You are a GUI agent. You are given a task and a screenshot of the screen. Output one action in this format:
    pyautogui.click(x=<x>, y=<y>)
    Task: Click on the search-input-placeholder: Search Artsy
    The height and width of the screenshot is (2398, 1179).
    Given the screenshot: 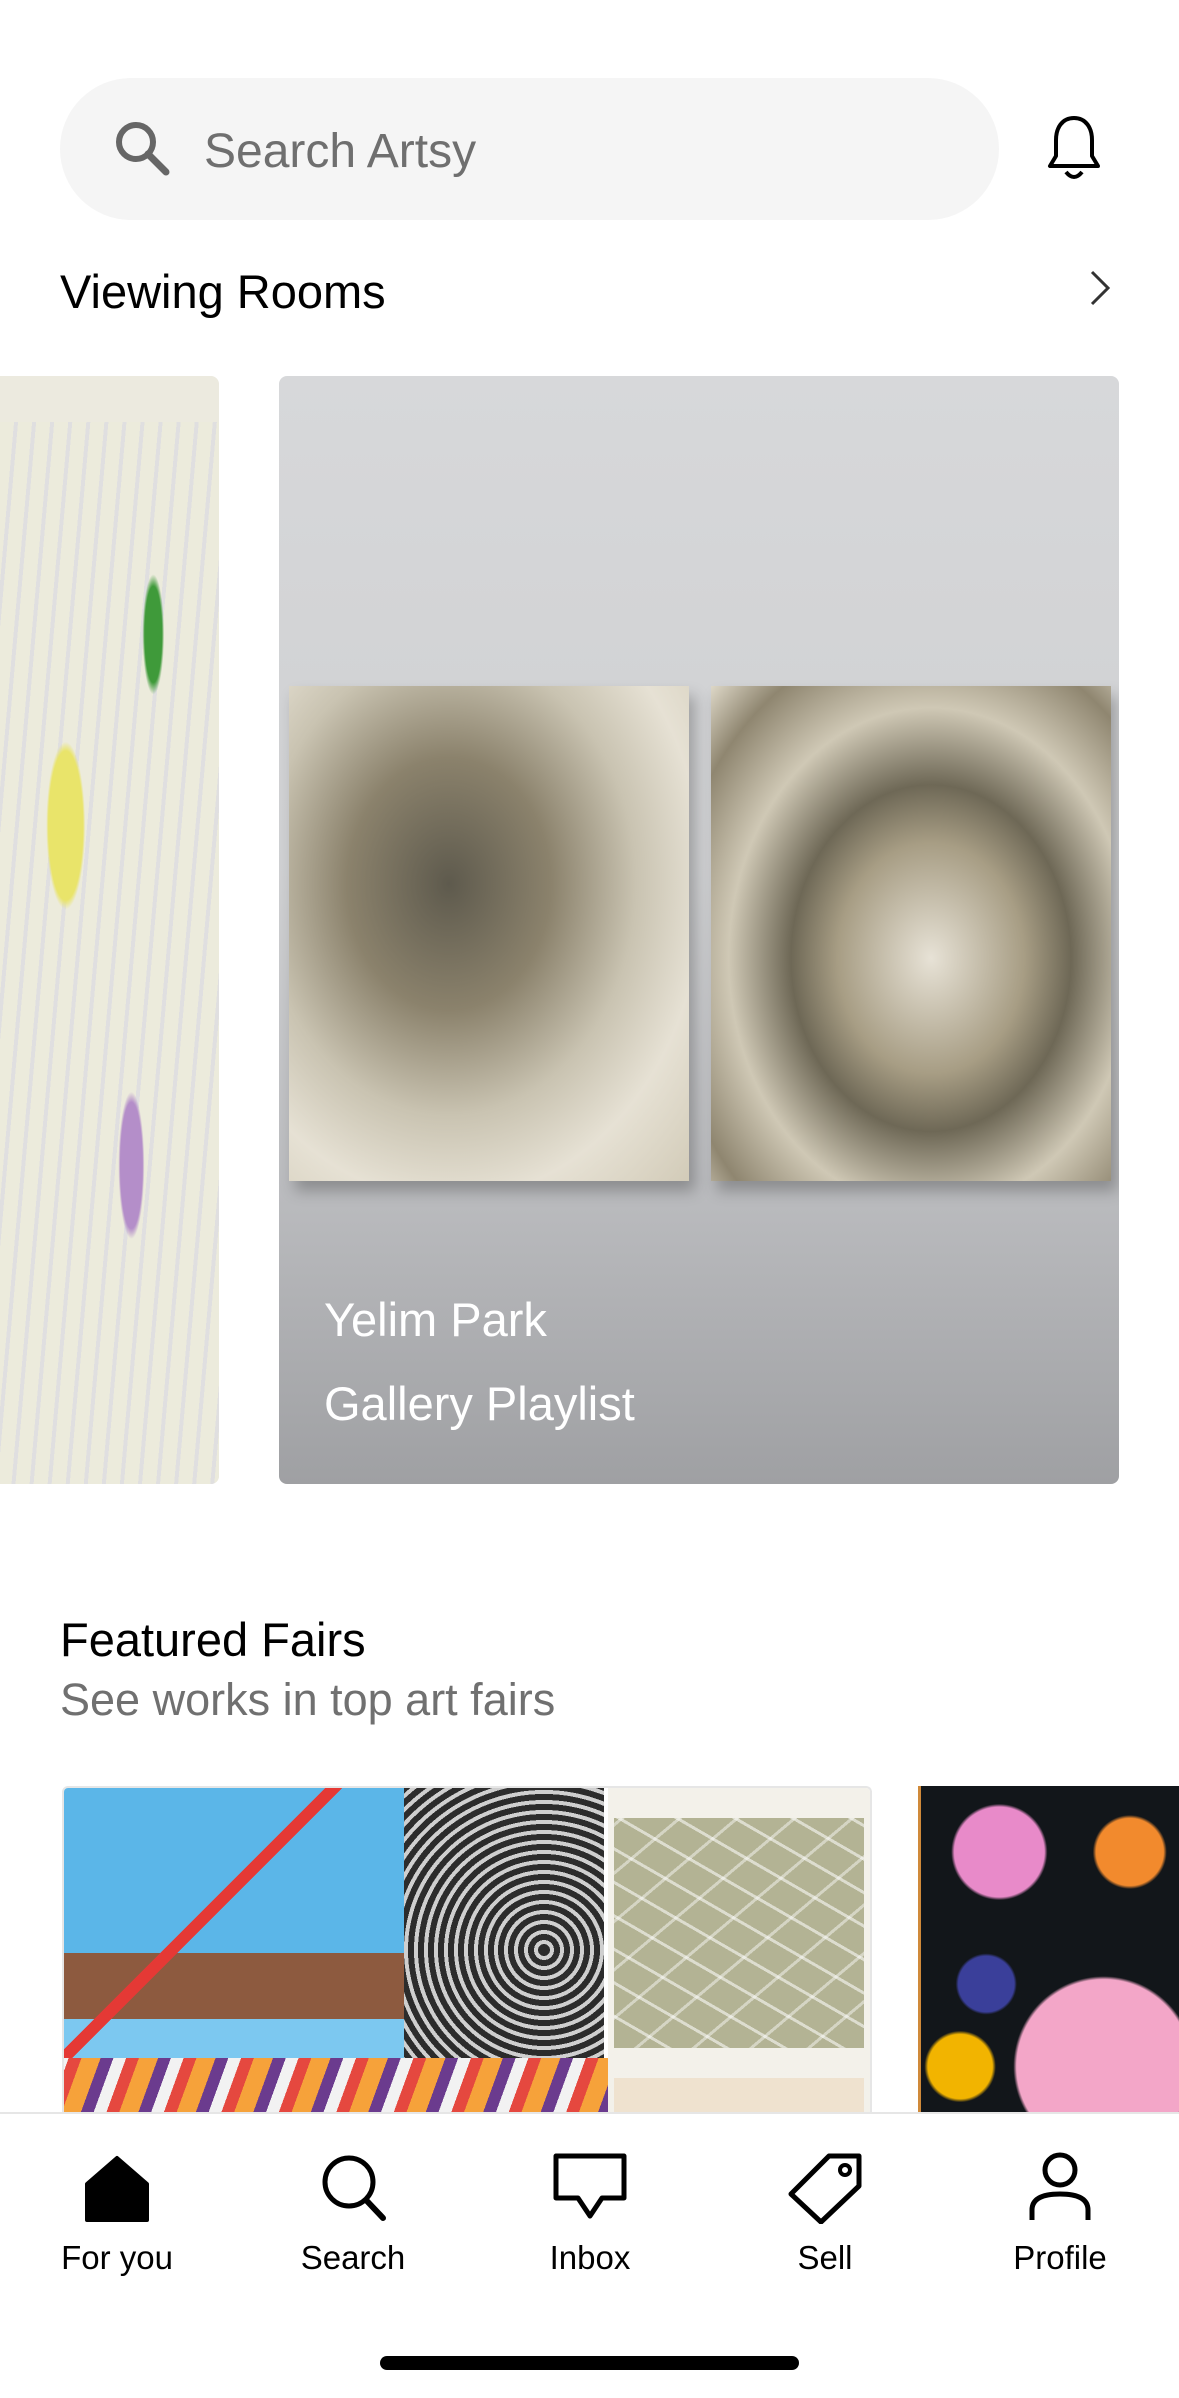 What is the action you would take?
    pyautogui.click(x=340, y=152)
    